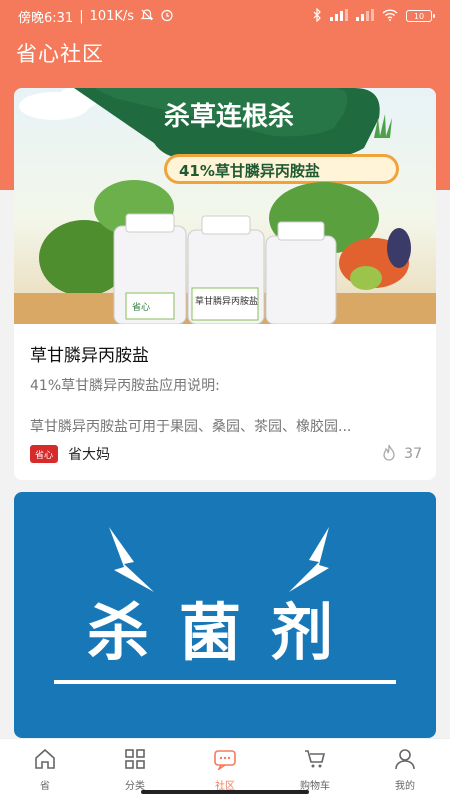 This screenshot has height=800, width=450. Describe the element at coordinates (229, 117) in the screenshot. I see `banner-headline: 杀草连根杀` at that location.